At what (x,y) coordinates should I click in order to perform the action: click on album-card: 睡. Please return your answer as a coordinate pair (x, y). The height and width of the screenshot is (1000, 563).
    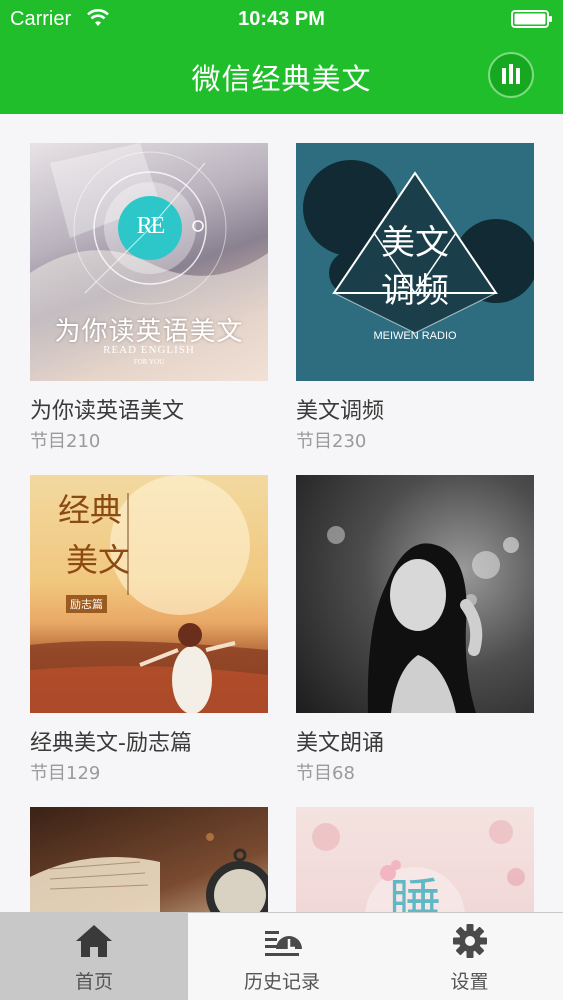
    Looking at the image, I should click on (415, 859).